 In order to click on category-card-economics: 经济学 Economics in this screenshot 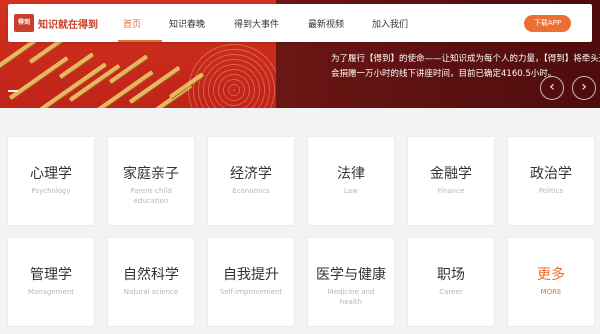, I will do `click(251, 181)`.